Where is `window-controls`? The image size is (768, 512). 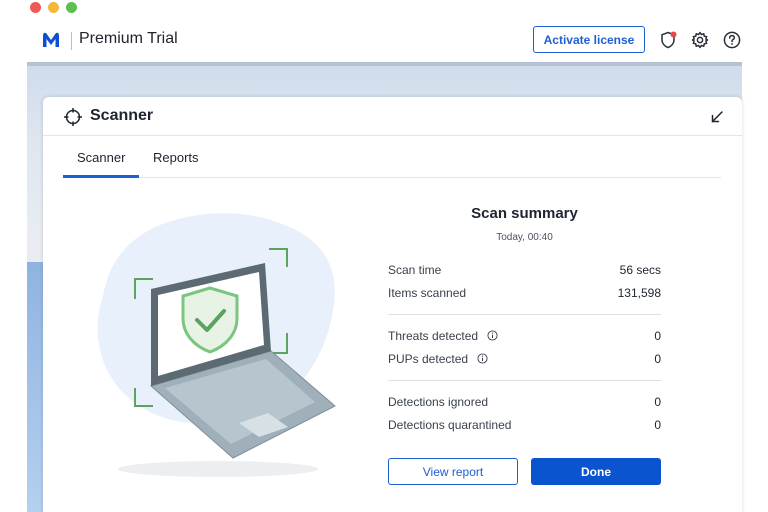
window-controls is located at coordinates (53, 7).